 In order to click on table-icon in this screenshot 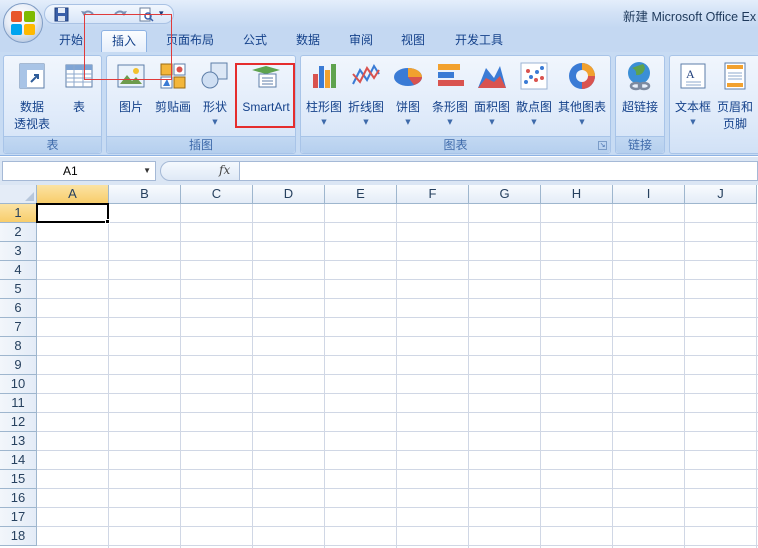, I will do `click(79, 76)`.